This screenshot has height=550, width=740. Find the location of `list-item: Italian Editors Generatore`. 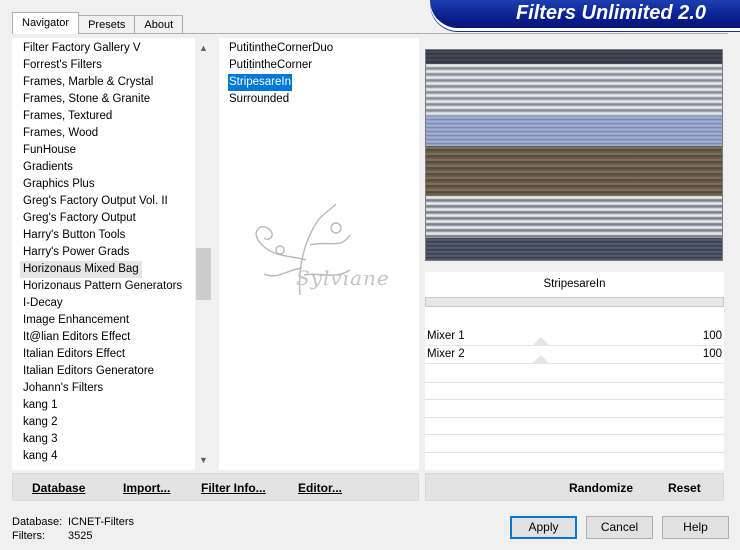

list-item: Italian Editors Generatore is located at coordinates (88, 371).